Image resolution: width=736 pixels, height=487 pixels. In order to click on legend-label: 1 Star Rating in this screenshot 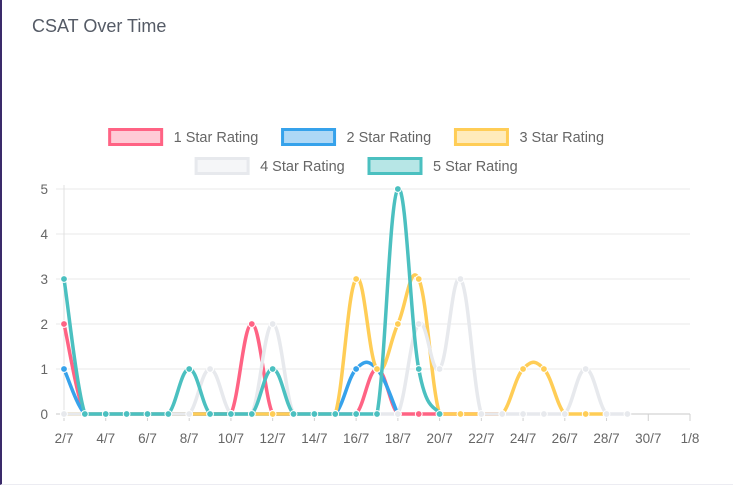, I will do `click(216, 138)`.